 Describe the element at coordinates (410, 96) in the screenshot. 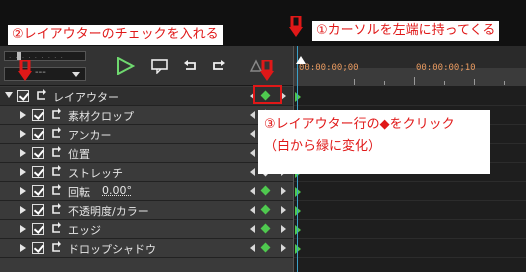

I see `timeline-row-layouter` at that location.